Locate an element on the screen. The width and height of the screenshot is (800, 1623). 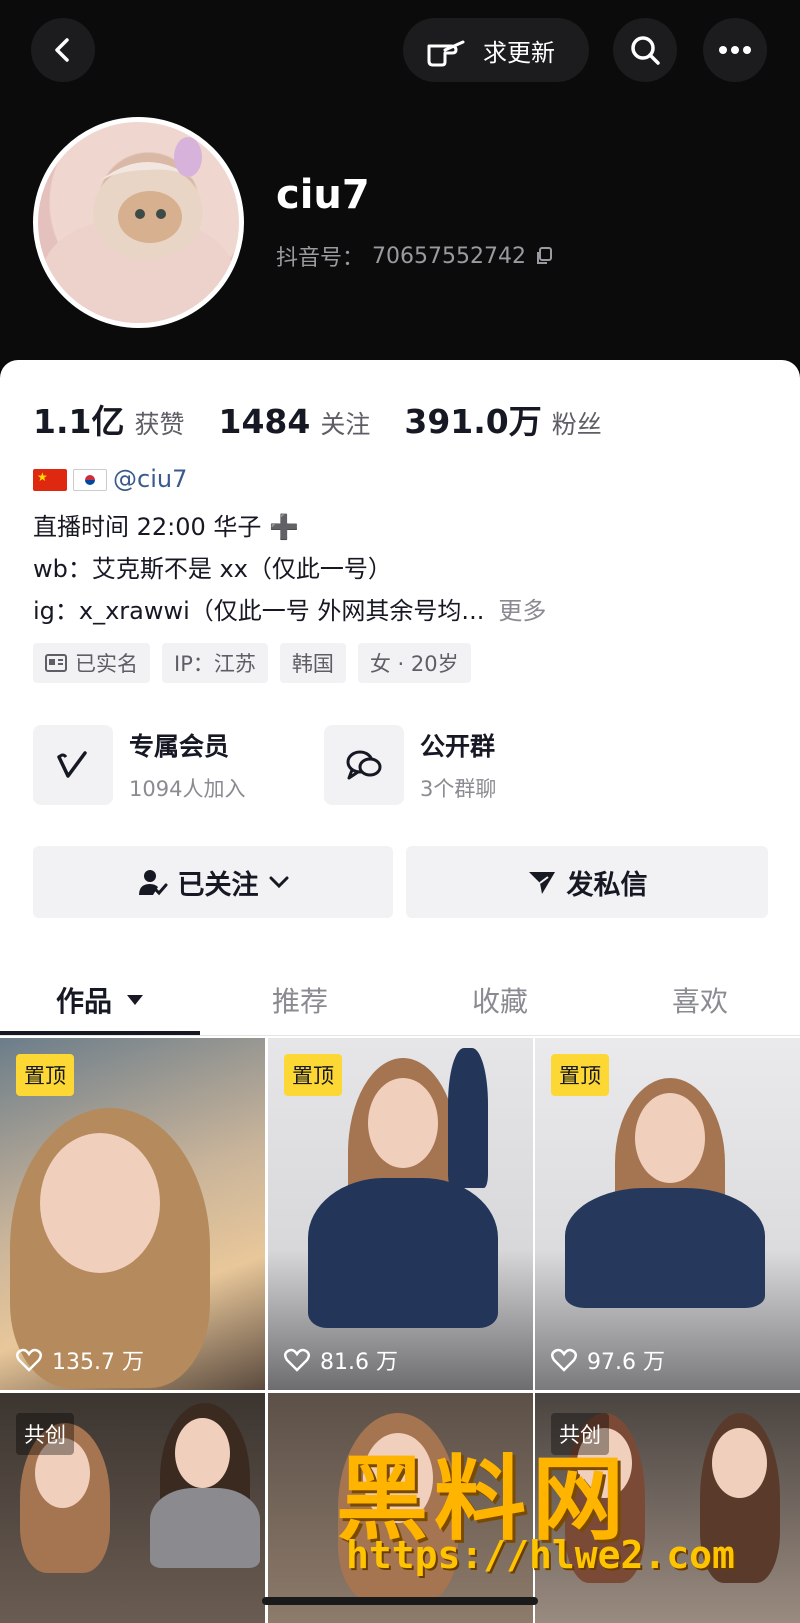
like-count: 81.6 万 is located at coordinates (341, 1360).